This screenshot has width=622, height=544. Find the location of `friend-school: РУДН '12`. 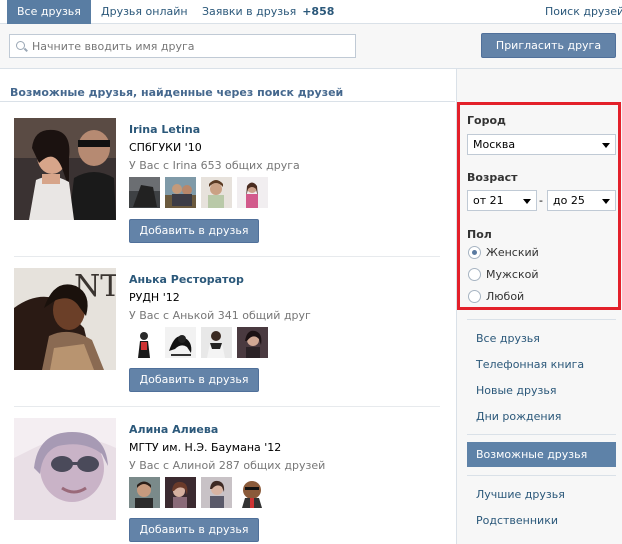

friend-school: РУДН '12 is located at coordinates (154, 297).